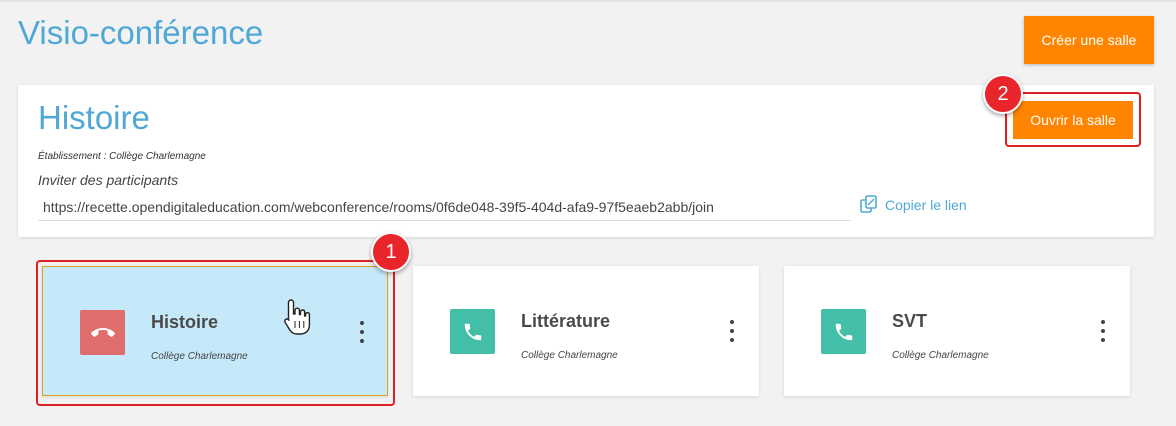 The height and width of the screenshot is (426, 1176). I want to click on hand-cursor-icon, so click(297, 320).